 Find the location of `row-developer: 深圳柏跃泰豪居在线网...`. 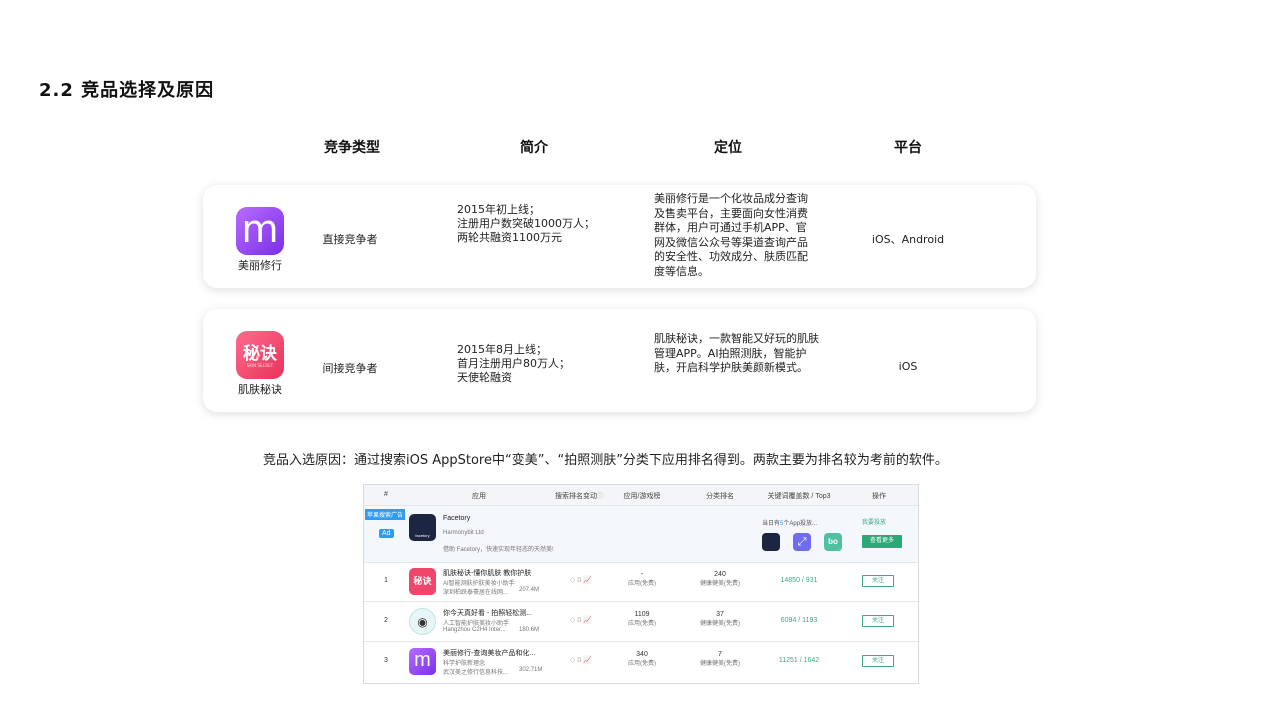

row-developer: 深圳柏跃泰豪居在线网... is located at coordinates (476, 593).